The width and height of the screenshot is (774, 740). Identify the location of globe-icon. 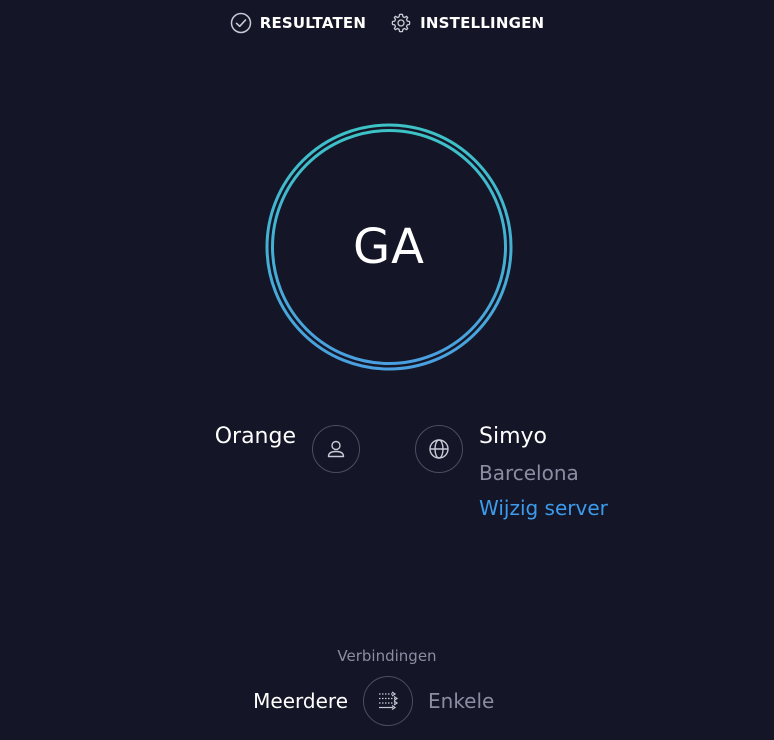
(439, 449).